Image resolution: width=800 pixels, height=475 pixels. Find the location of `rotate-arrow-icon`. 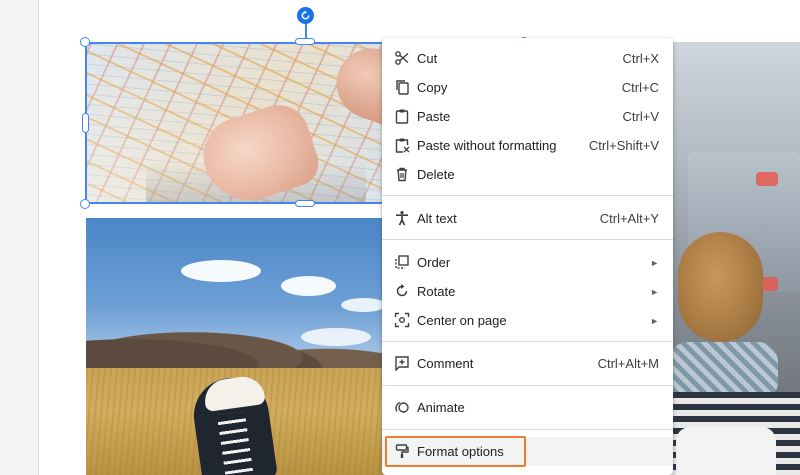

rotate-arrow-icon is located at coordinates (305, 15).